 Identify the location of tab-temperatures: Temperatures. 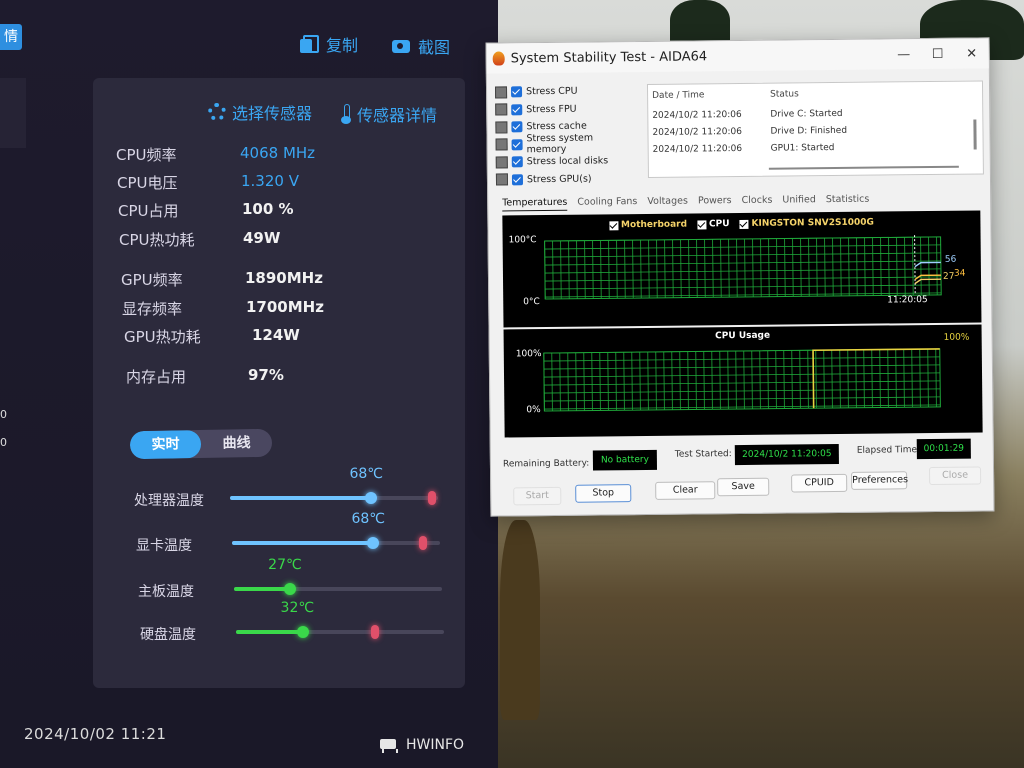
(535, 204).